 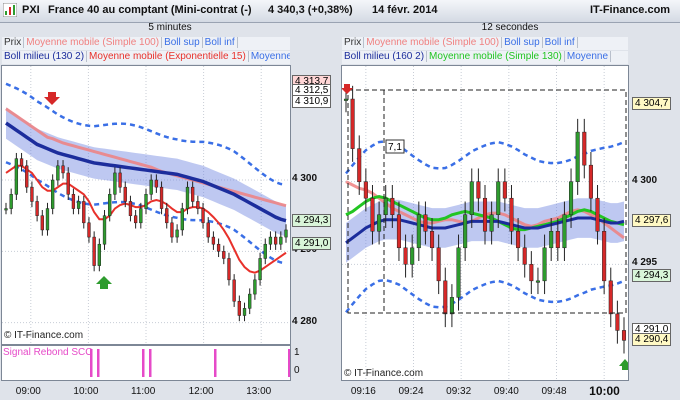 I want to click on legend-ma130-r: Moyenne mobile (Simple 130), so click(x=496, y=56).